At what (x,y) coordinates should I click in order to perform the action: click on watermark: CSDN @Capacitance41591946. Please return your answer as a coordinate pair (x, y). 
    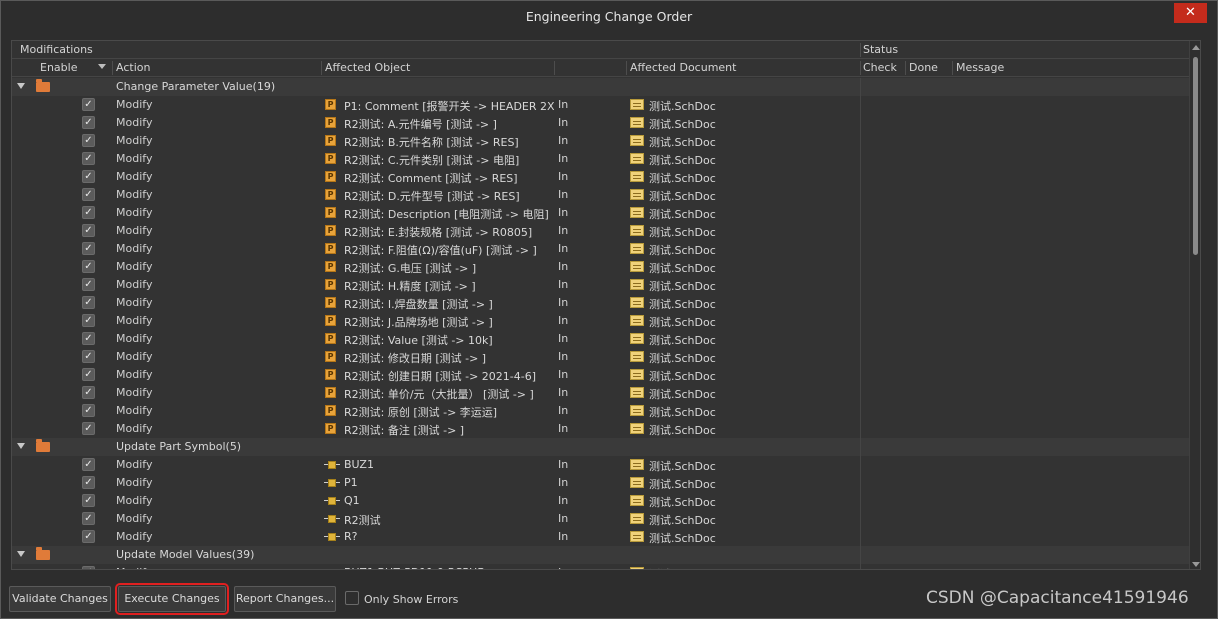
    Looking at the image, I should click on (1057, 598).